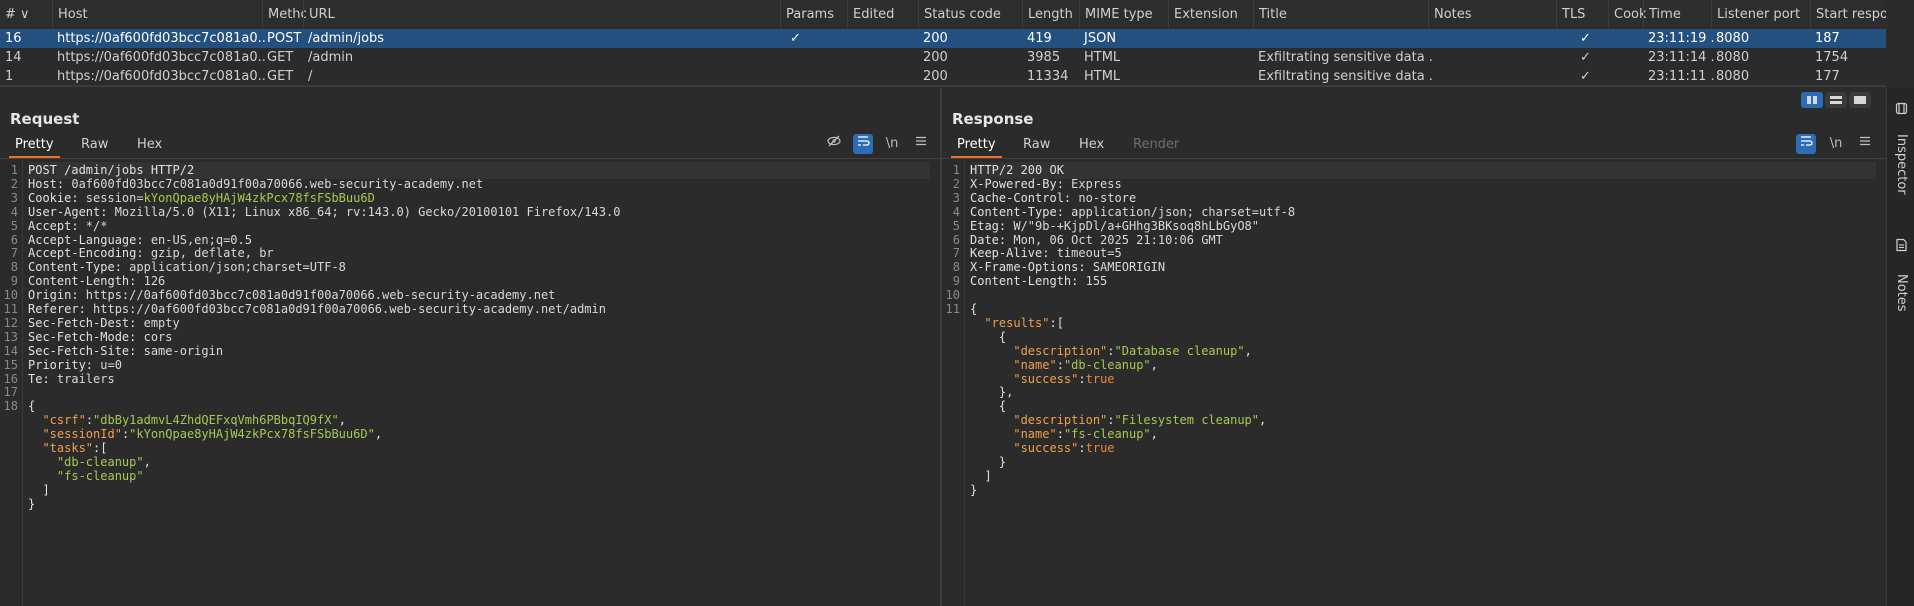 The width and height of the screenshot is (1914, 606). I want to click on col-header-status-code: Status code, so click(971, 14).